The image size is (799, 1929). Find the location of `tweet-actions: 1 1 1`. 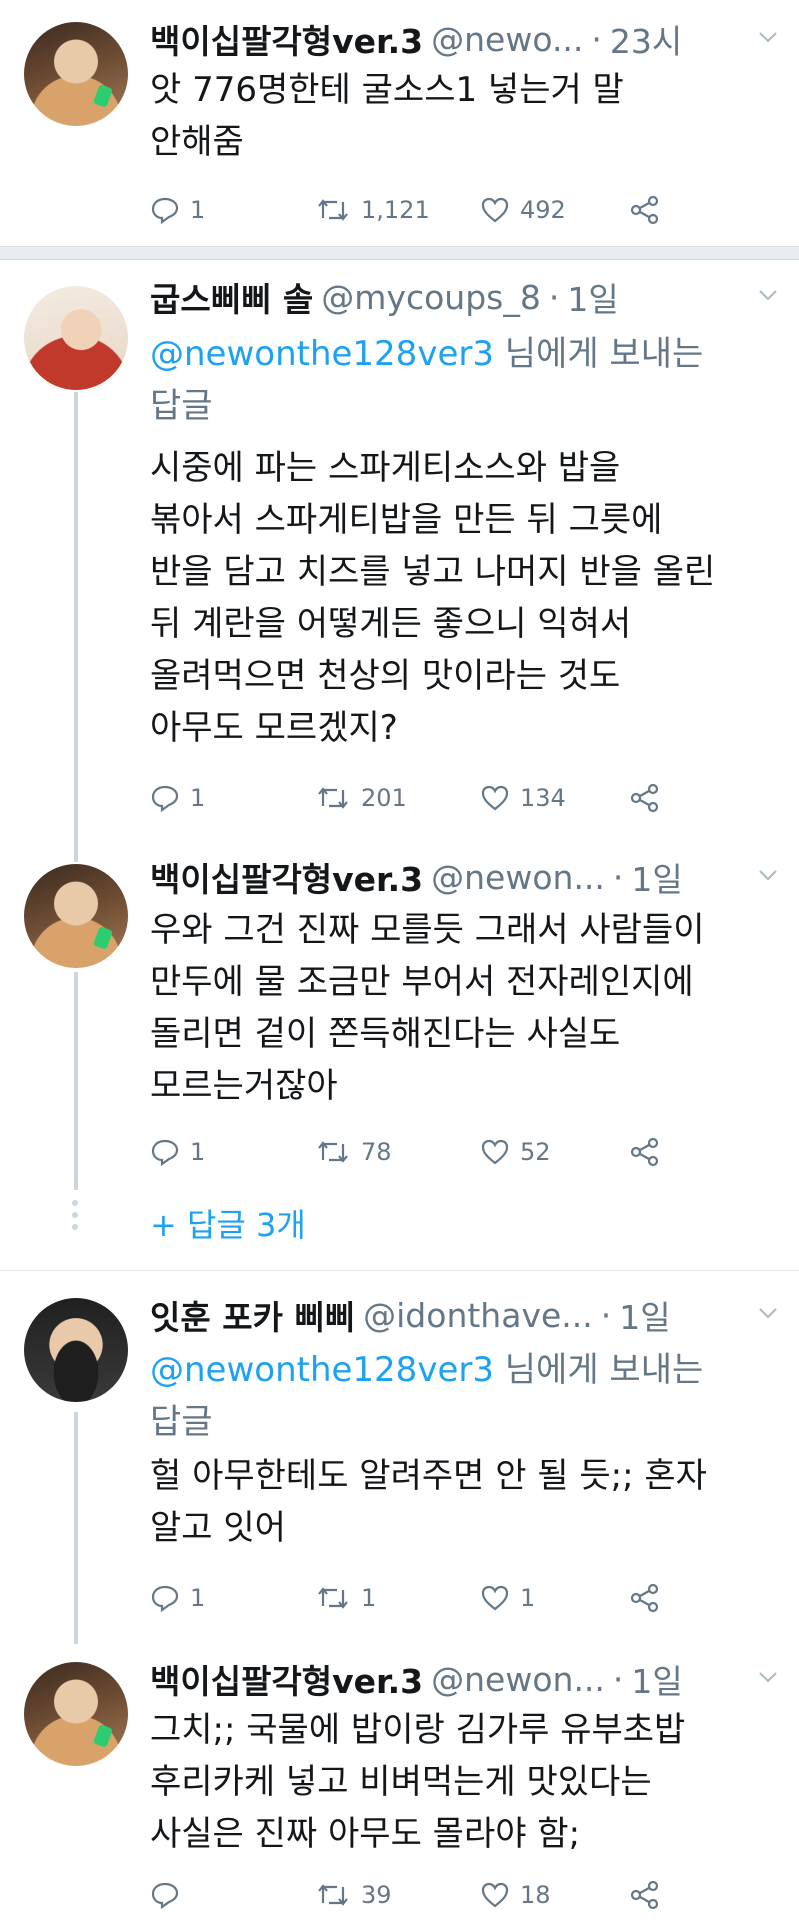

tweet-actions: 1 1 1 is located at coordinates (460, 1598).